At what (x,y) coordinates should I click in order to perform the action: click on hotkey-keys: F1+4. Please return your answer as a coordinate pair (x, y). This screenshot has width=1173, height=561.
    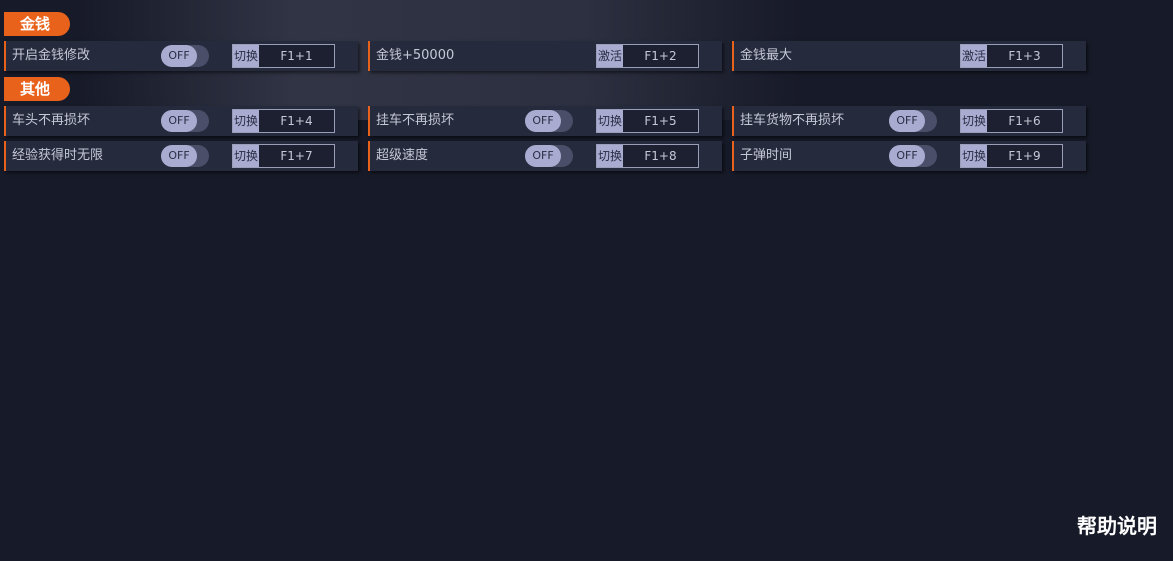
    Looking at the image, I should click on (296, 121).